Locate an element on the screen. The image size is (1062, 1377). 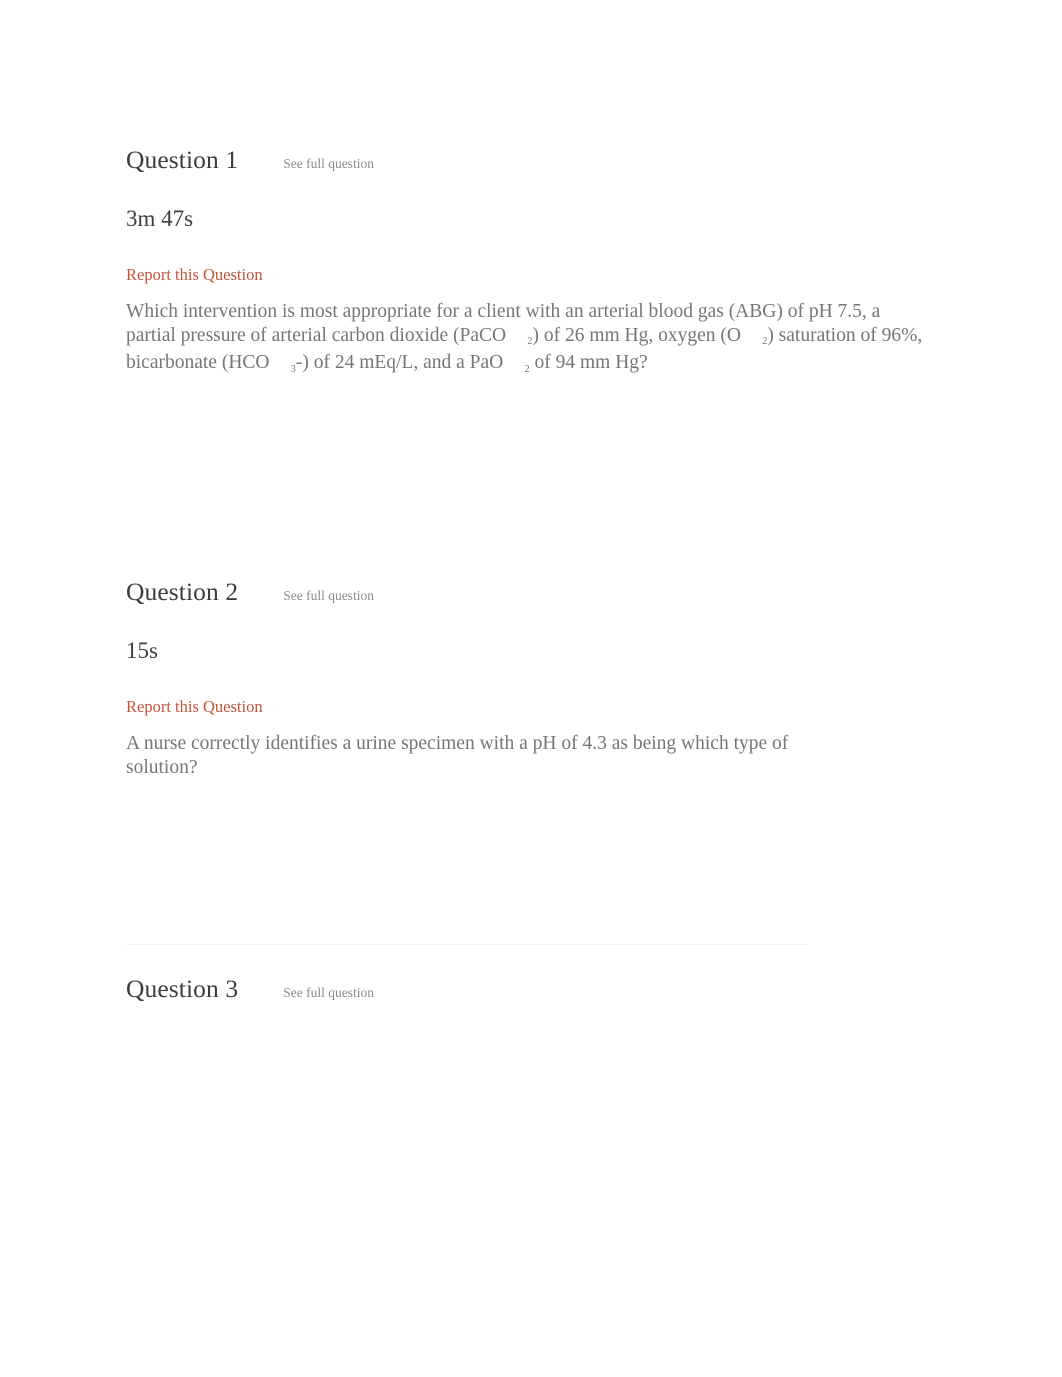
question-1-header: Question 1 See full question is located at coordinates (531, 162).